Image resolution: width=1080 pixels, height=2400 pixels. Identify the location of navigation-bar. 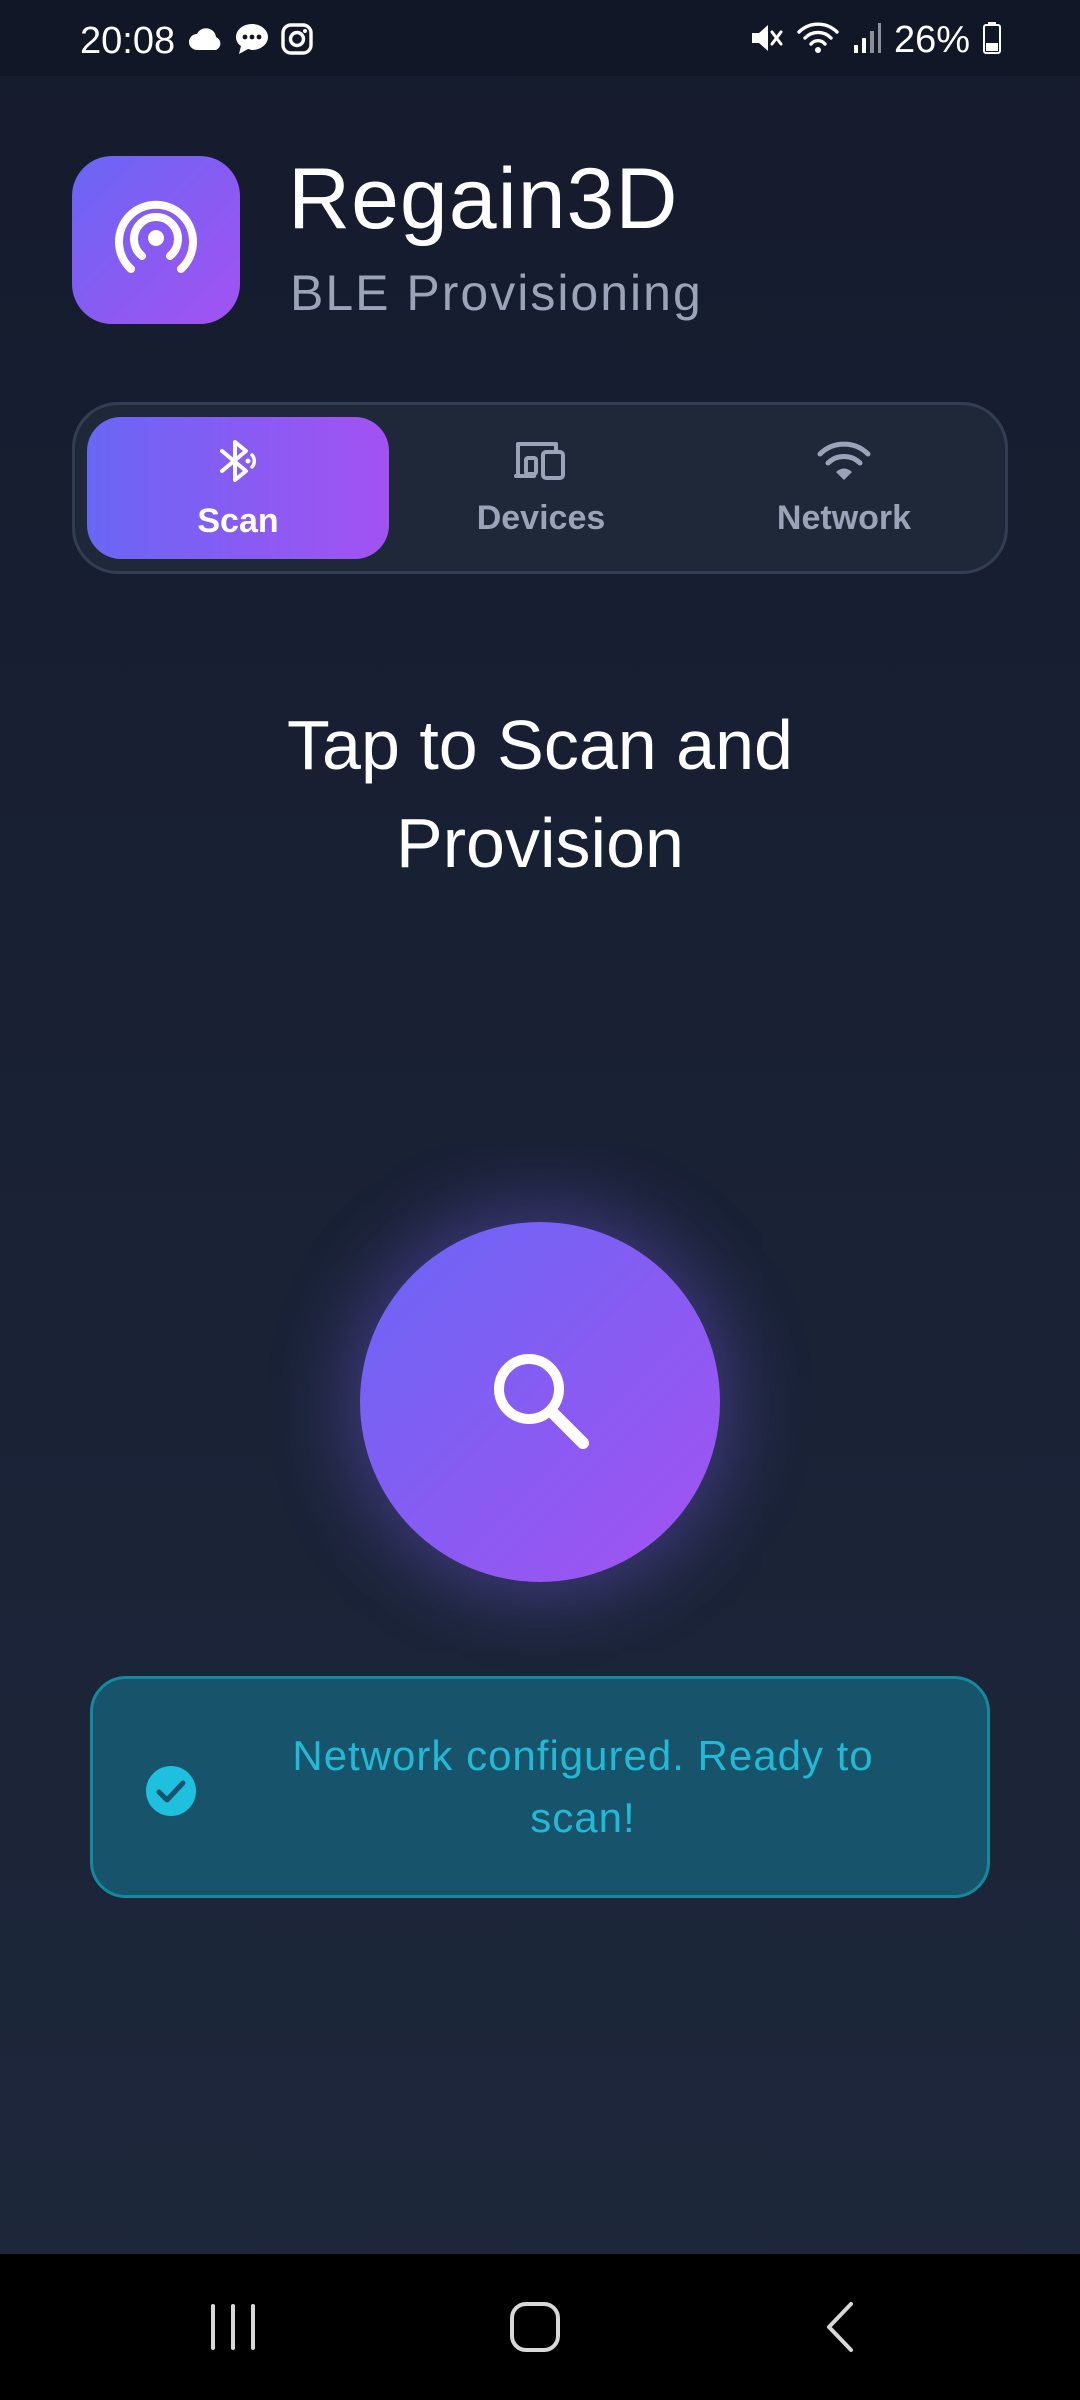
(540, 2327).